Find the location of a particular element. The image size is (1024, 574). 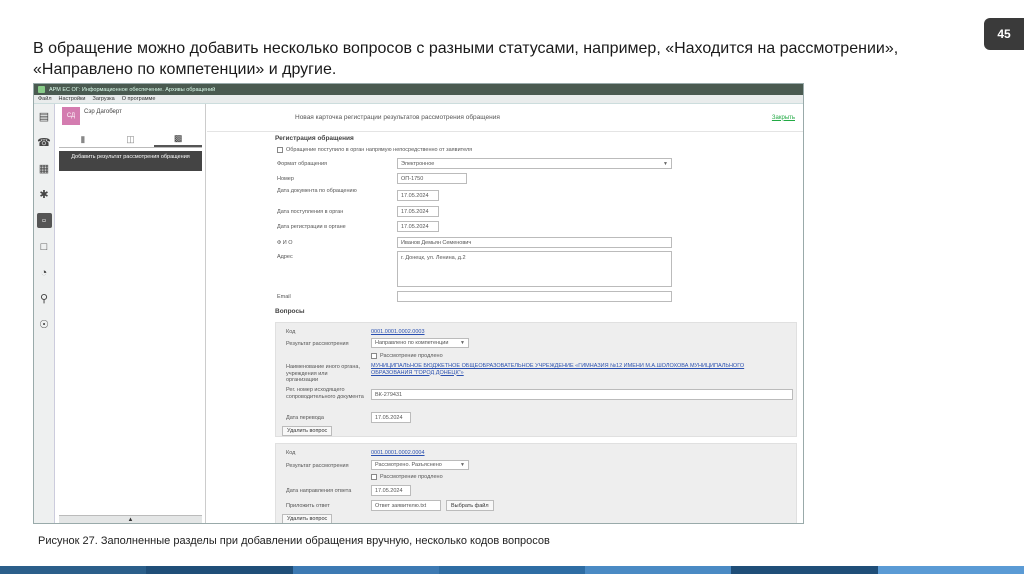

tab-forms: ◫ is located at coordinates (131, 139).